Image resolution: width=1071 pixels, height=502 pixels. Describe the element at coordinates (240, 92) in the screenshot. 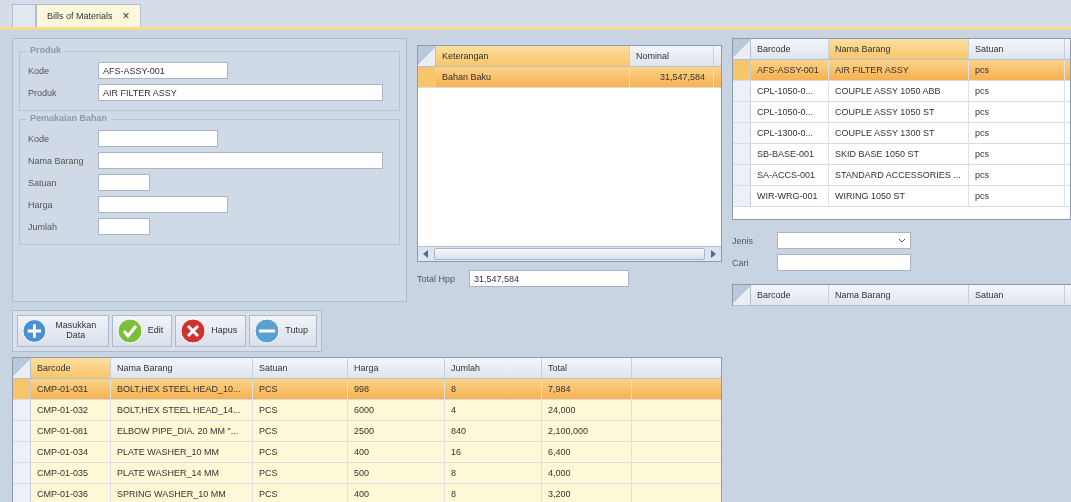

I see `text-field: AIR FILTER ASSY` at that location.